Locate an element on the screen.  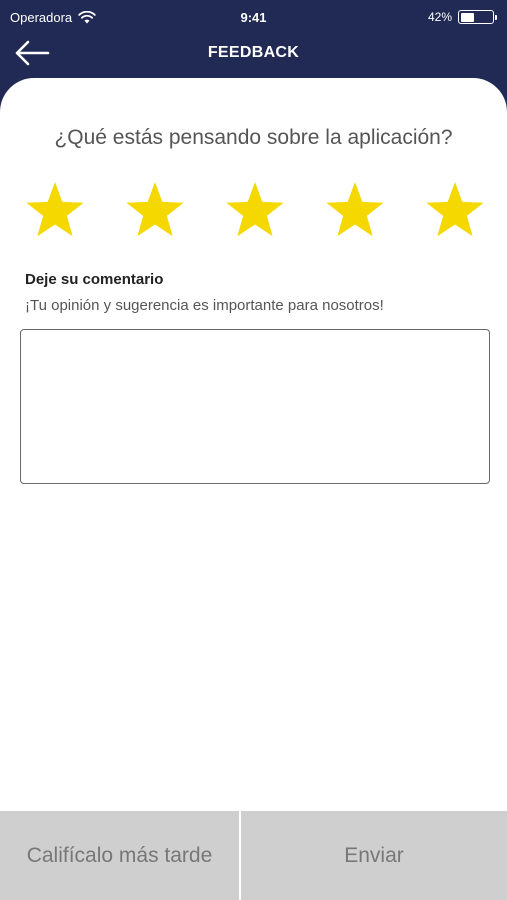
status-bar: Operadora 9:41 42% is located at coordinates (253, 18).